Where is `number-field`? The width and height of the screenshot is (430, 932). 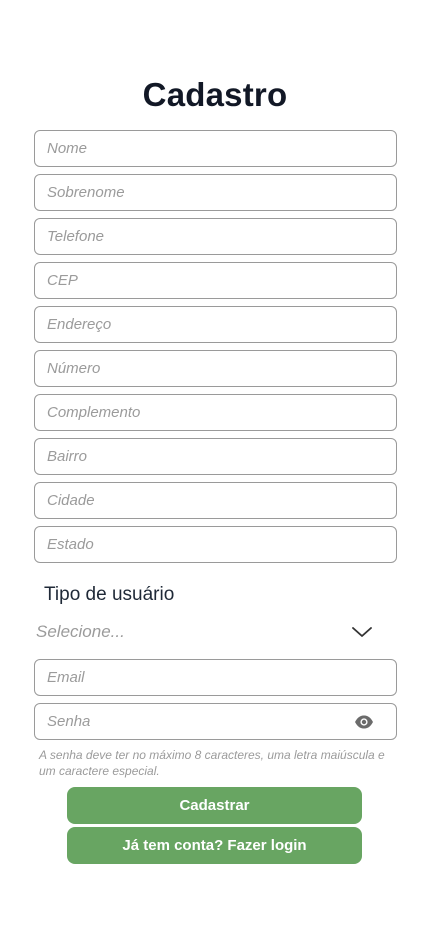
number-field is located at coordinates (215, 368).